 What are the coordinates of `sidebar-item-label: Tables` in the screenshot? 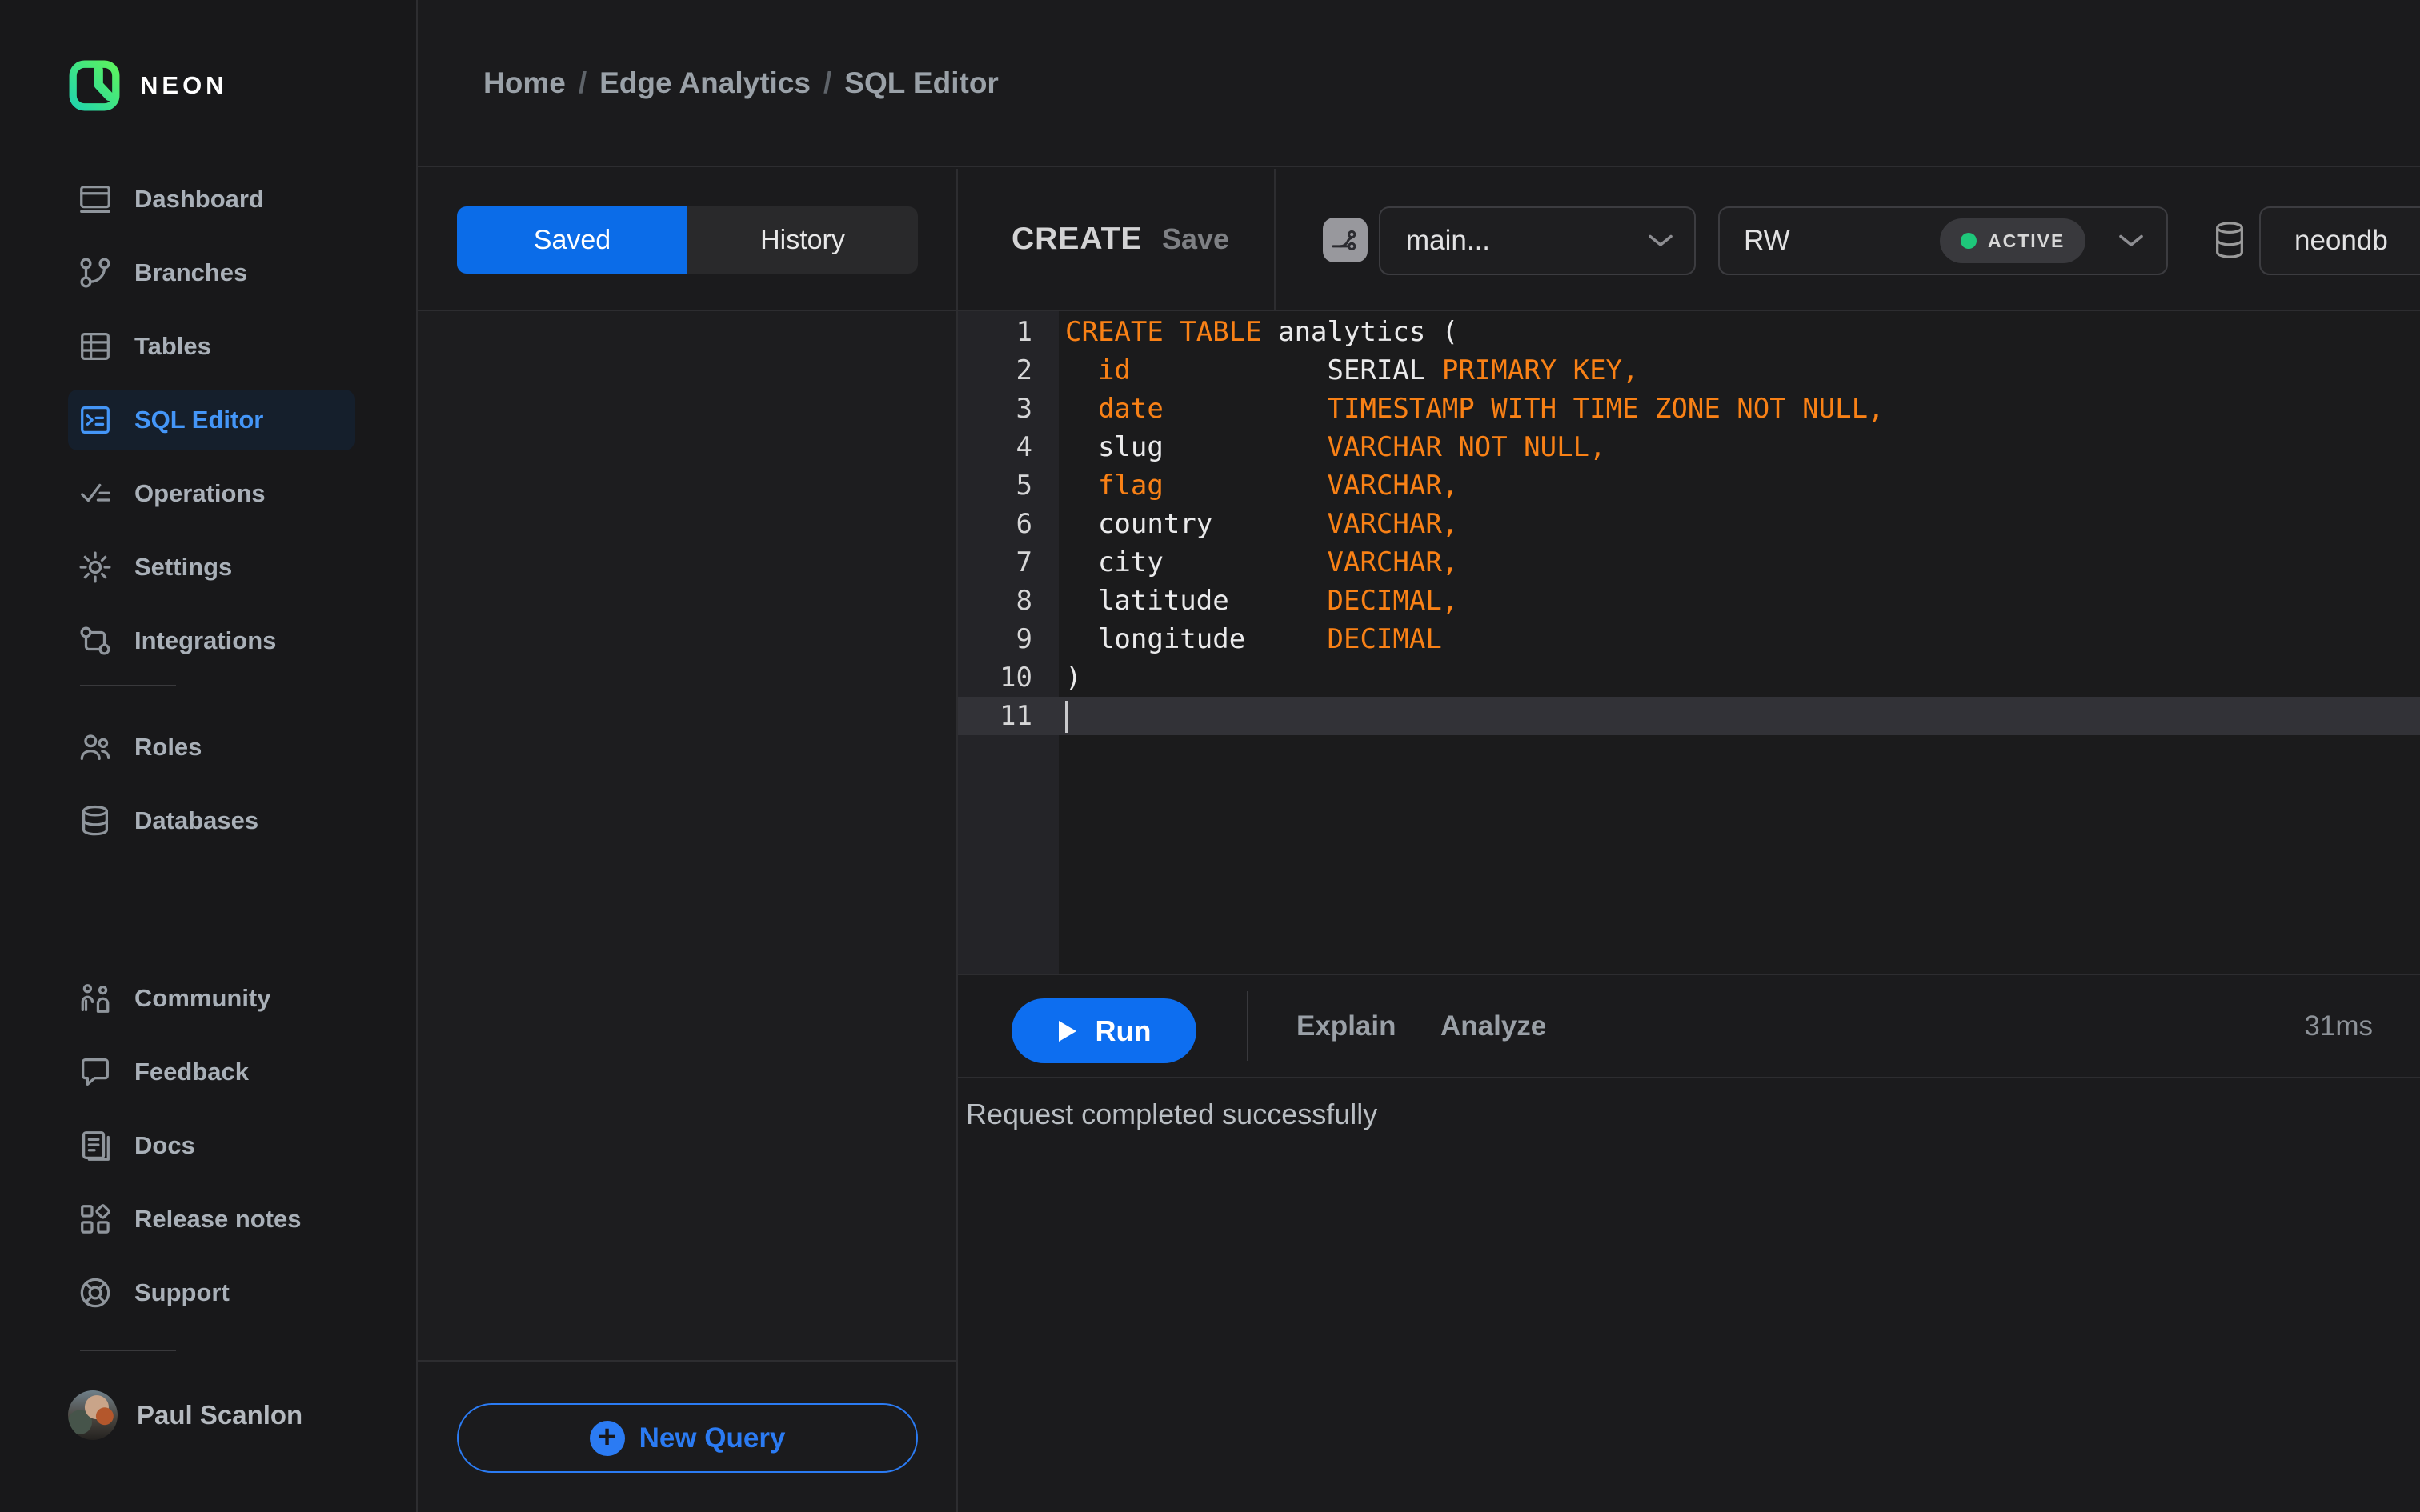 It's located at (172, 346).